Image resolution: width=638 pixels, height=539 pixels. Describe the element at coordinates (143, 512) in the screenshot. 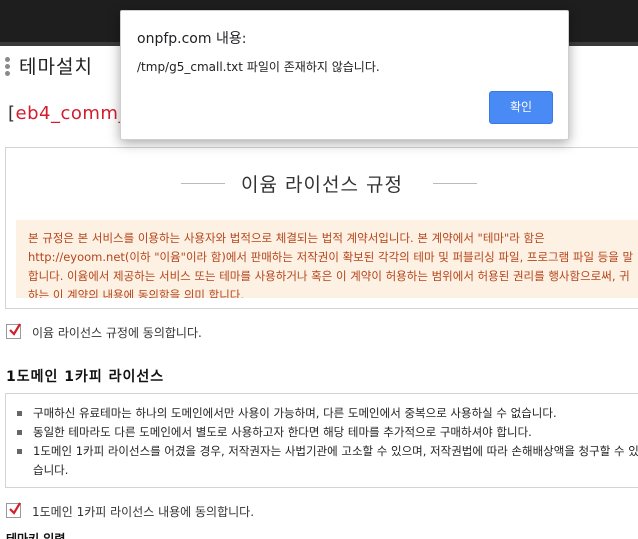

I see `domain-agree-label: 1도메인 1카피 라이선스 내용에 동의합니다.` at that location.